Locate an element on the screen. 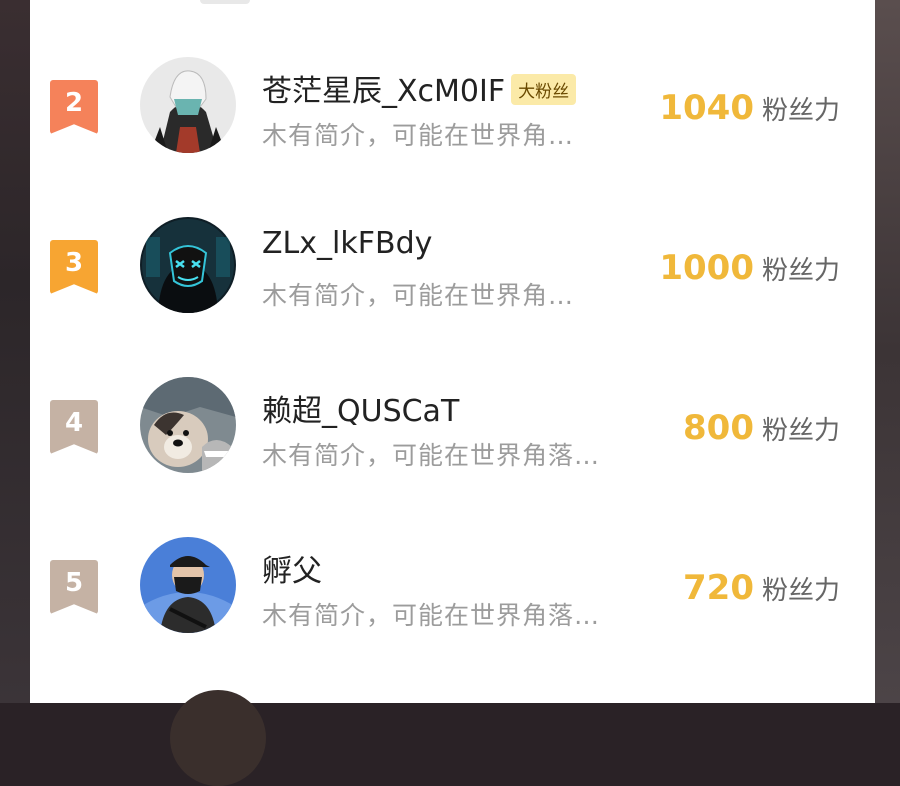  fan-name-text: 苍茫星辰_XcM0IF is located at coordinates (384, 91).